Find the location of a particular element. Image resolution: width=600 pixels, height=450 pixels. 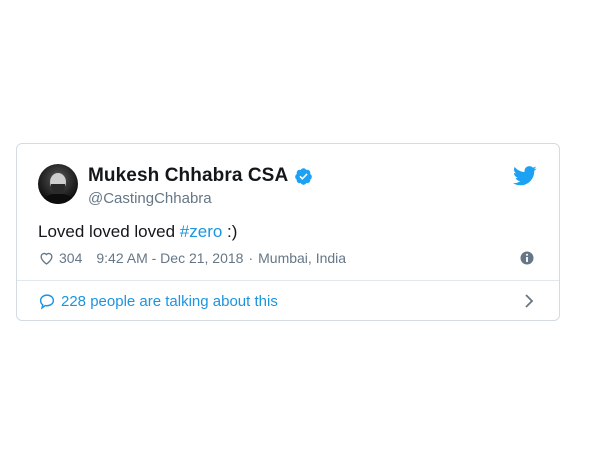

heart-icon is located at coordinates (46, 258).